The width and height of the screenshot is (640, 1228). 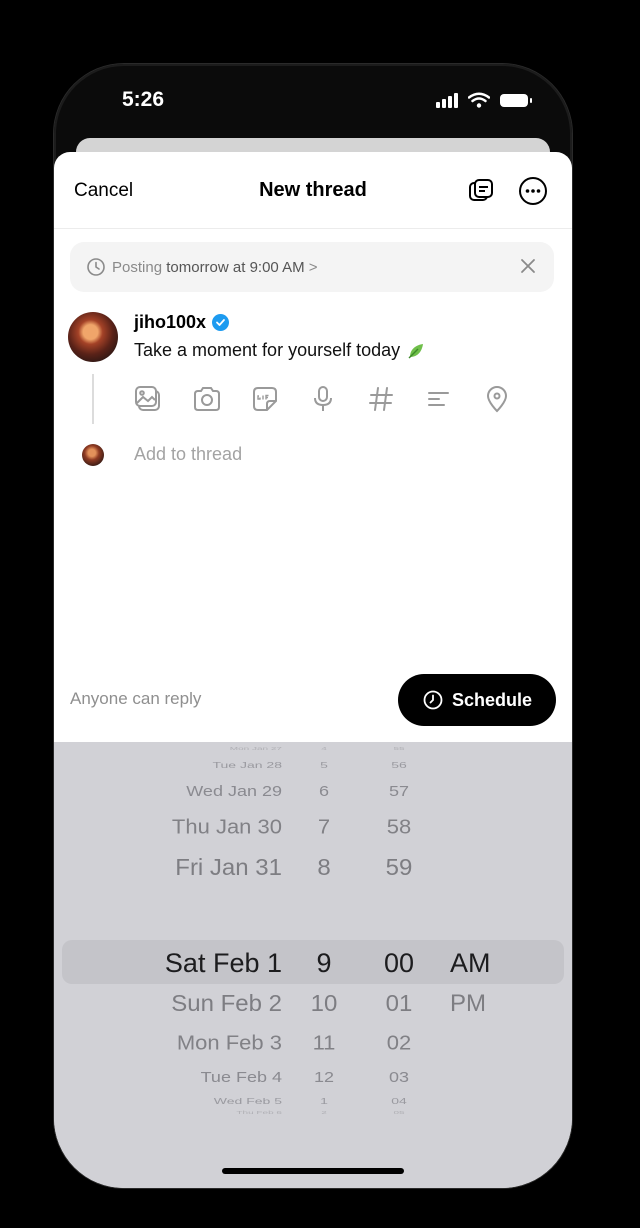 What do you see at coordinates (439, 399) in the screenshot?
I see `poll-icon` at bounding box center [439, 399].